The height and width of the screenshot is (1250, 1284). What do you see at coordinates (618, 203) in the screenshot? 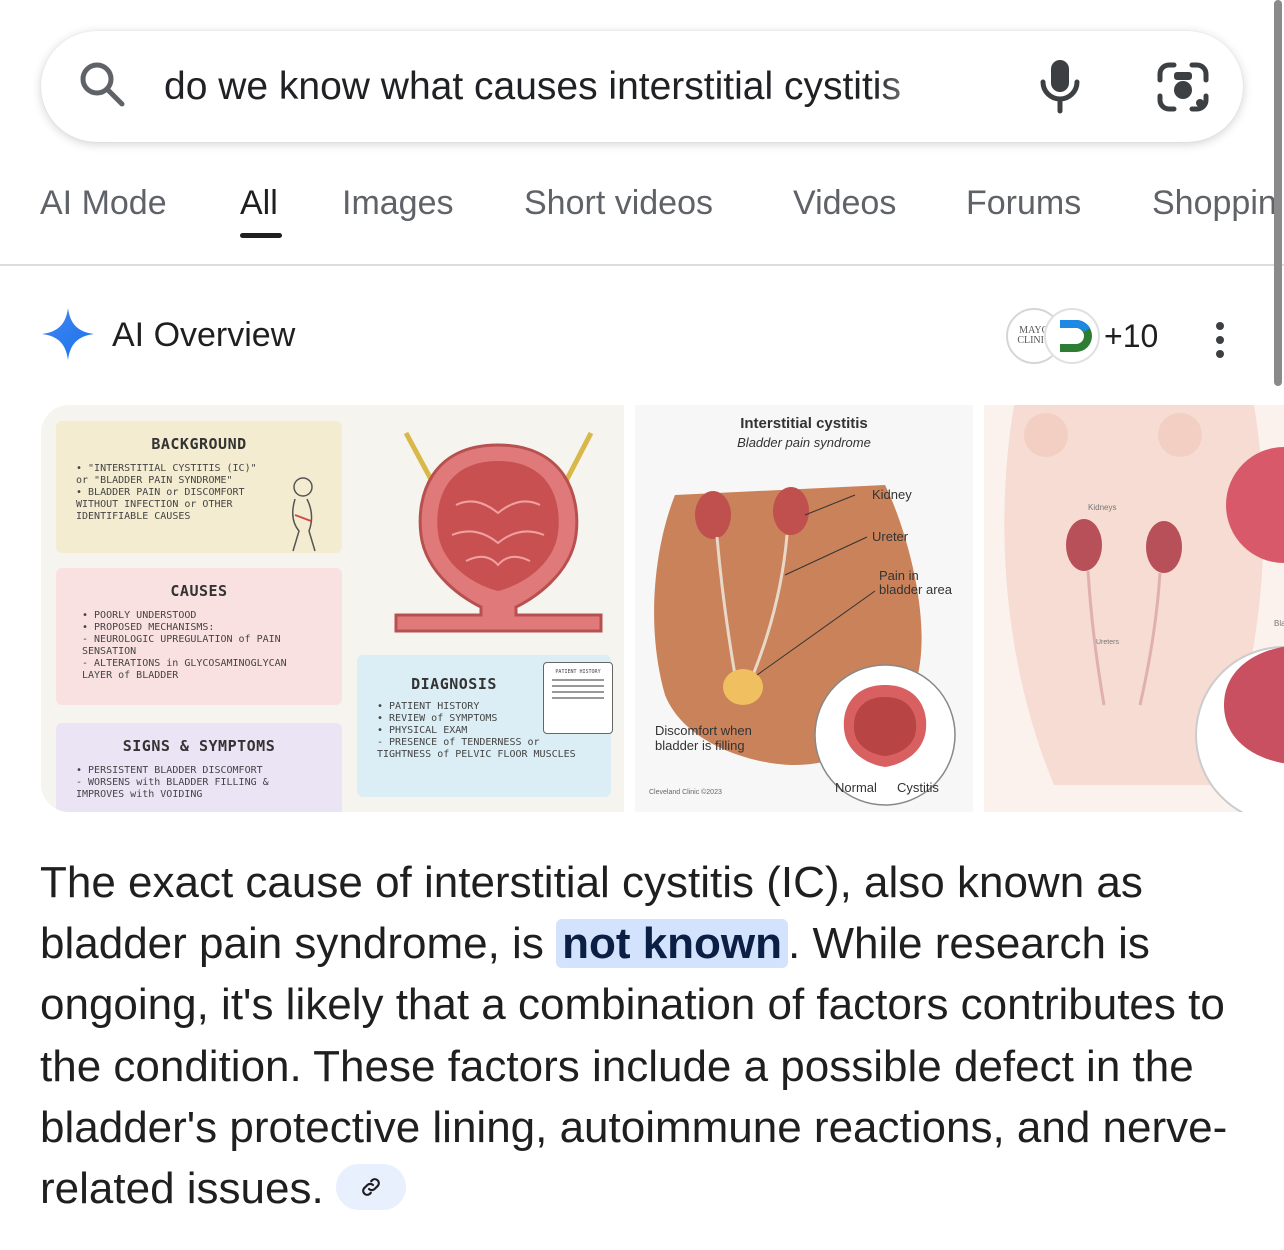
I see `tab-short-videos: Short videos` at bounding box center [618, 203].